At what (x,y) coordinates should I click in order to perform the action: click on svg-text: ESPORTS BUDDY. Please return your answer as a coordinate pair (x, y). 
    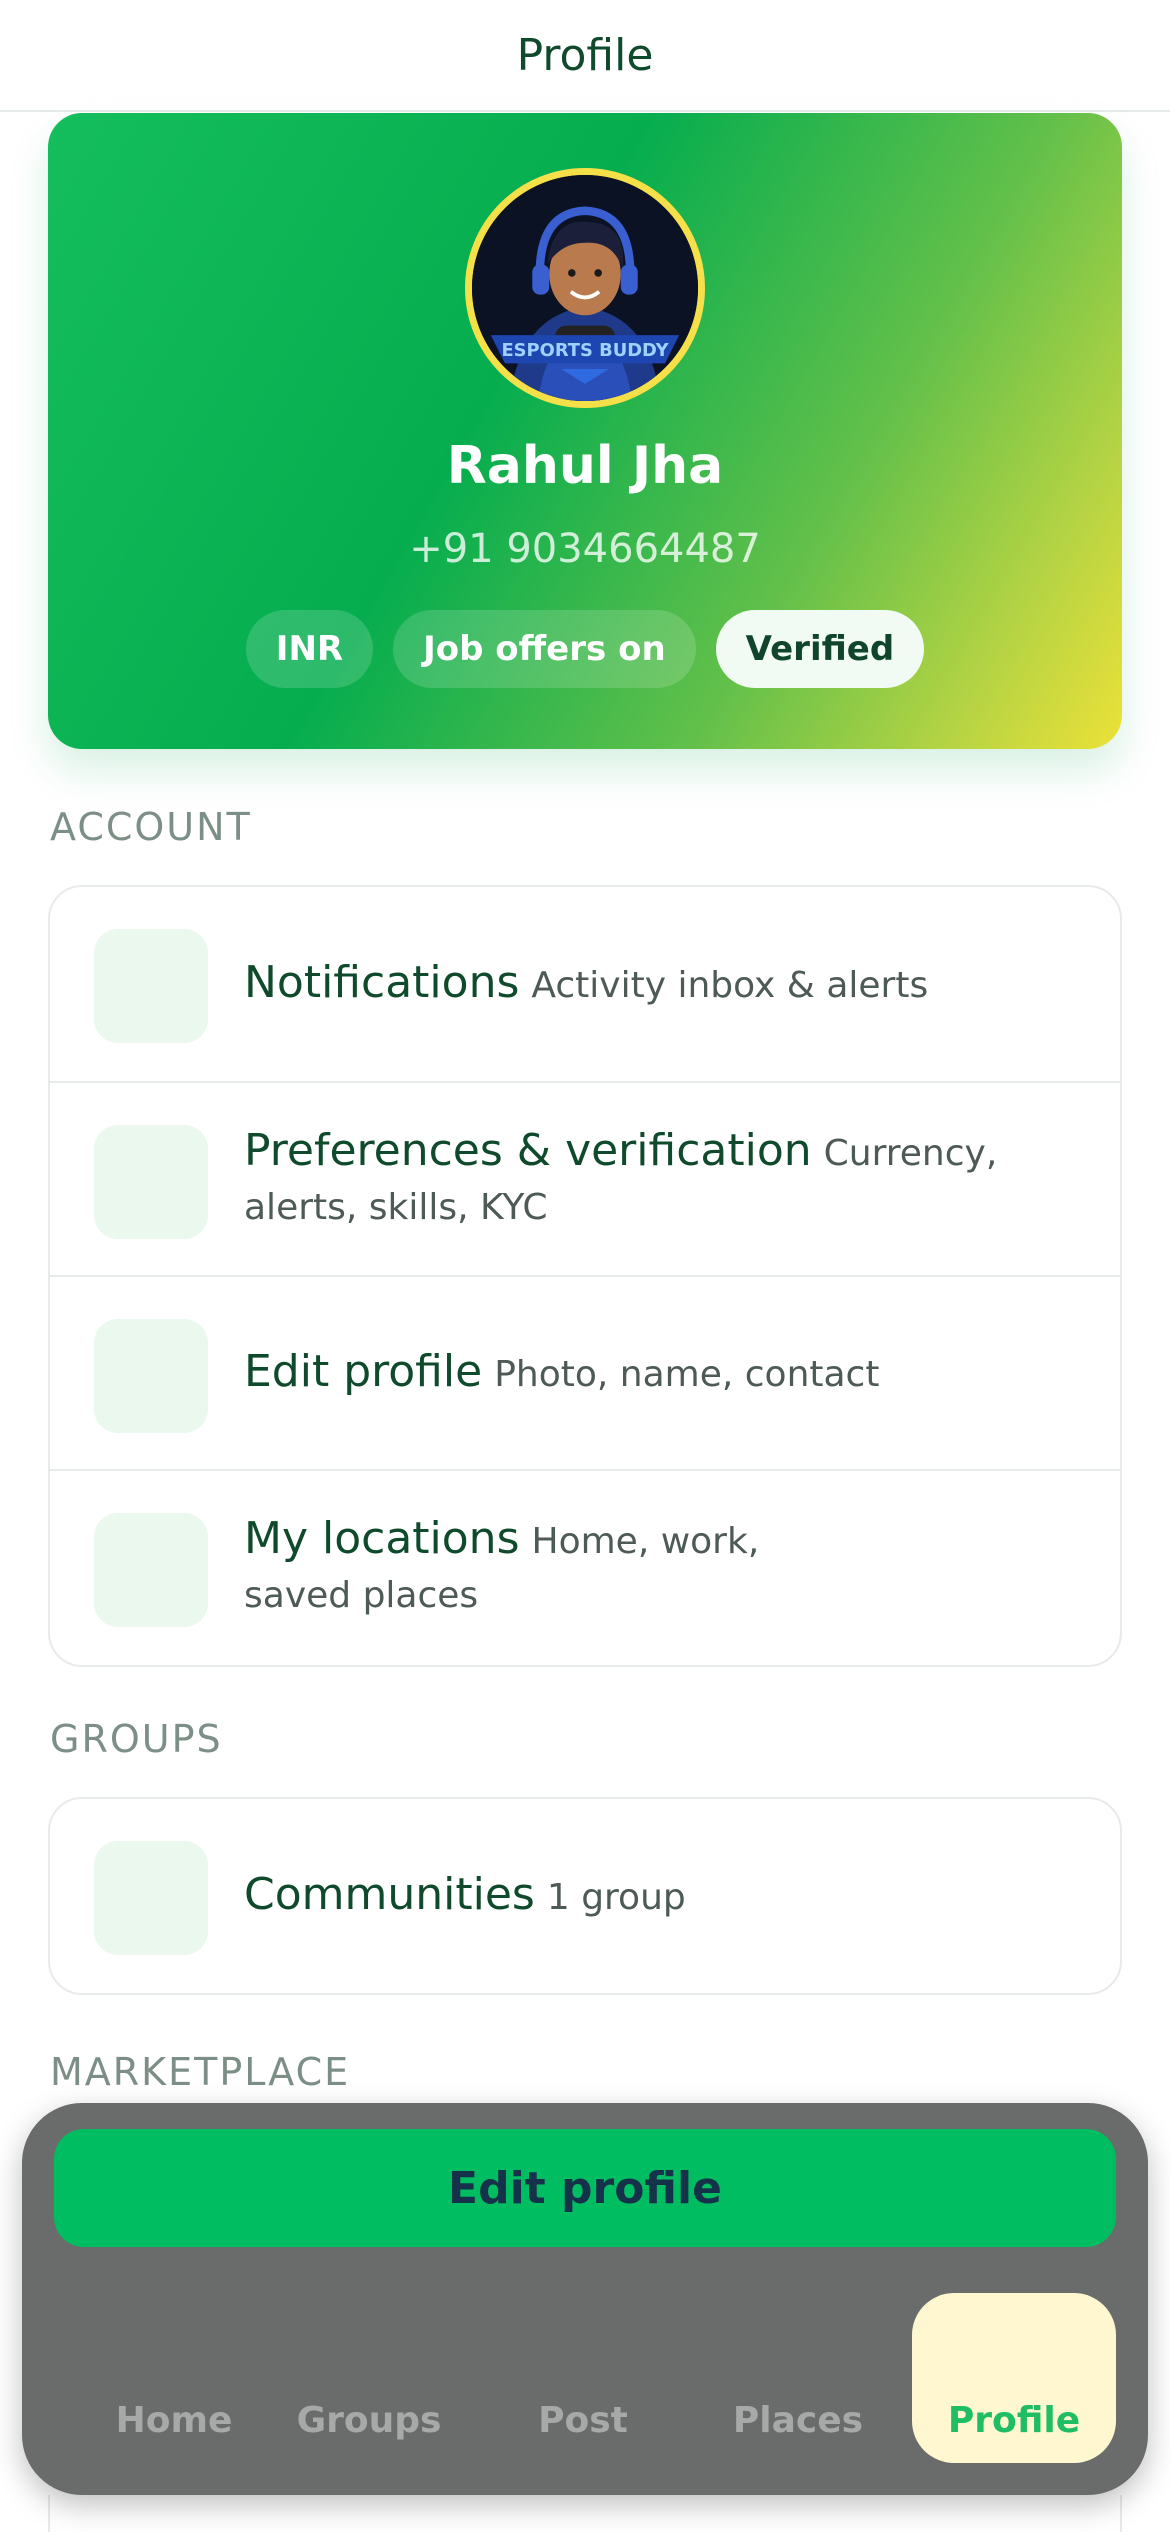
    Looking at the image, I should click on (585, 350).